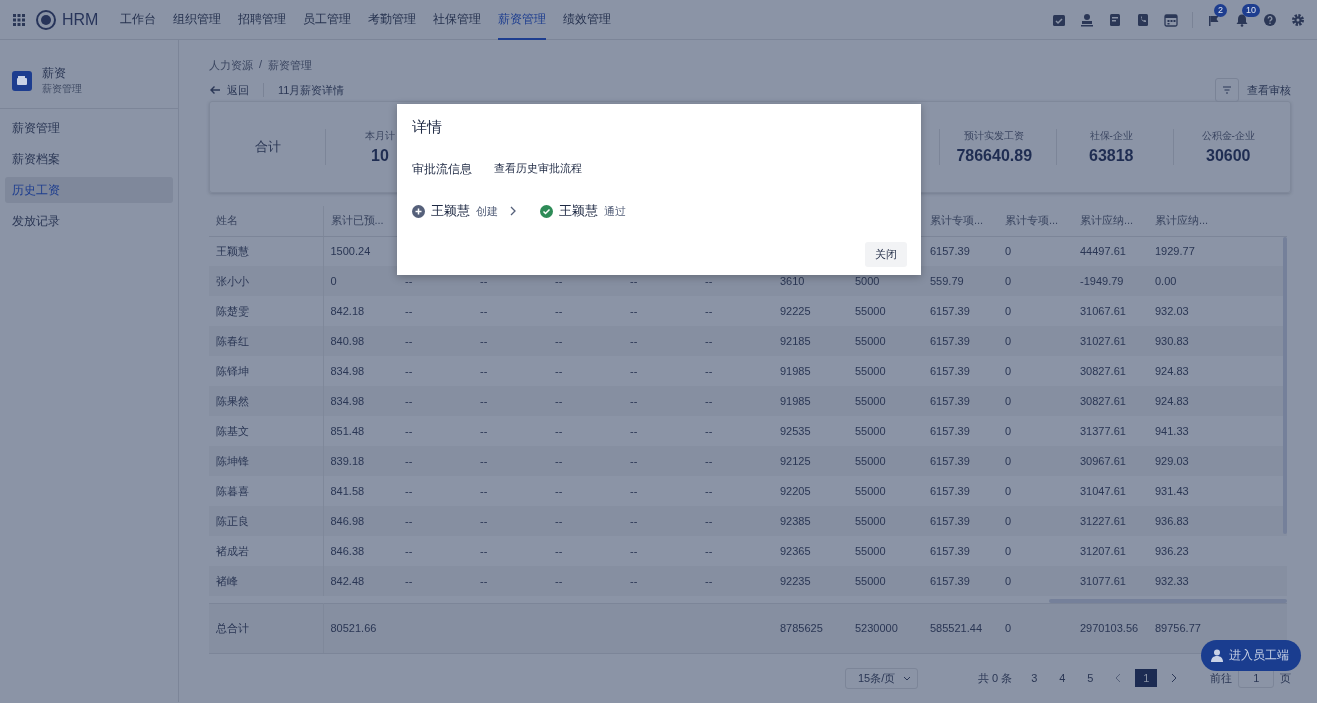 Image resolution: width=1317 pixels, height=703 pixels. I want to click on plus-circle-icon, so click(418, 211).